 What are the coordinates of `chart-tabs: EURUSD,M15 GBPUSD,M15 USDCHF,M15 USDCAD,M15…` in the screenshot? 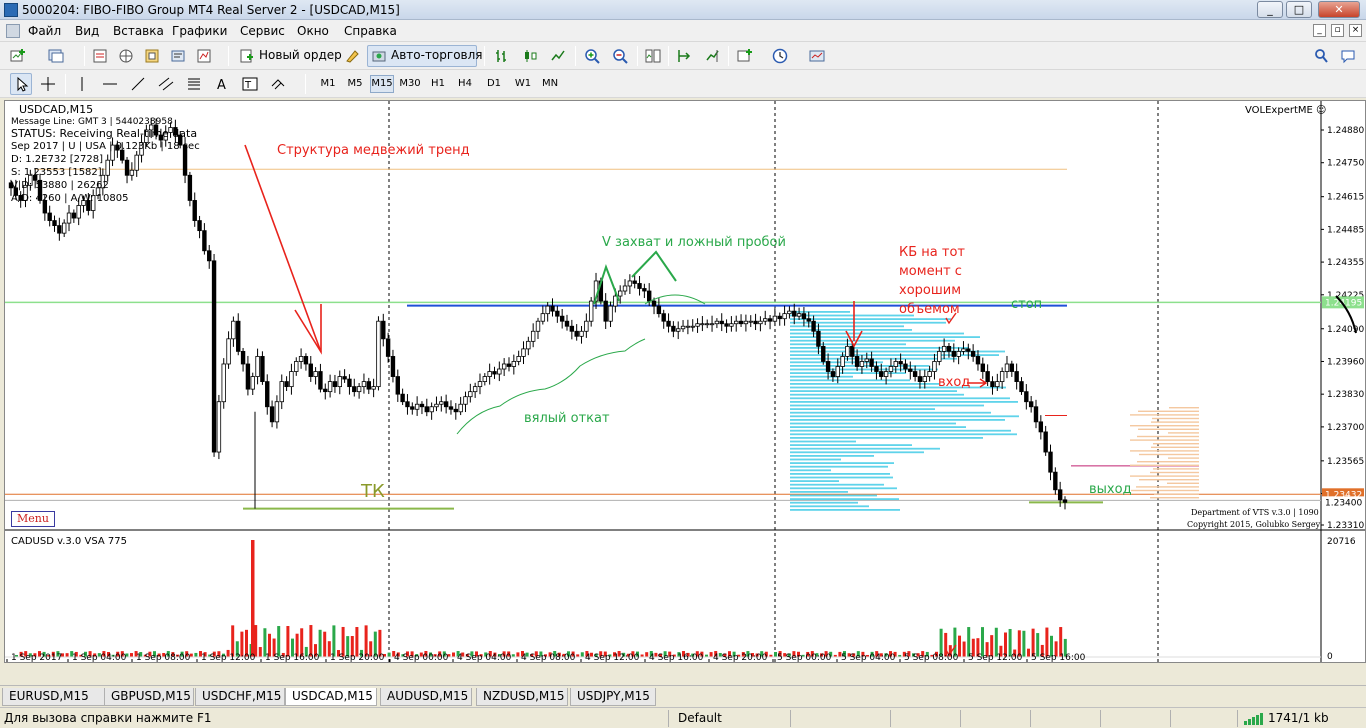 It's located at (683, 696).